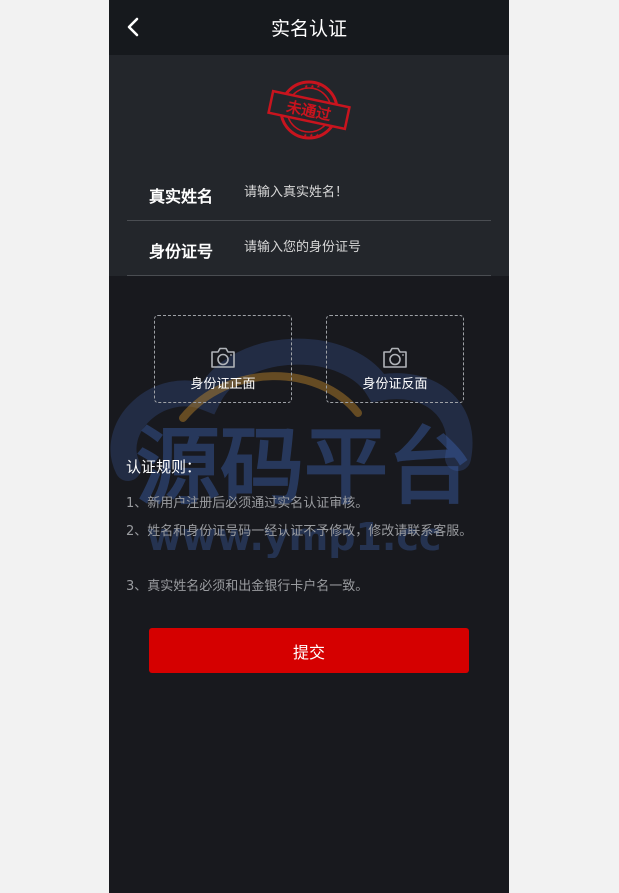 The image size is (619, 893). Describe the element at coordinates (247, 503) in the screenshot. I see `rule-item-1: 1、新用户注册后必须通过实名认证审核。` at that location.